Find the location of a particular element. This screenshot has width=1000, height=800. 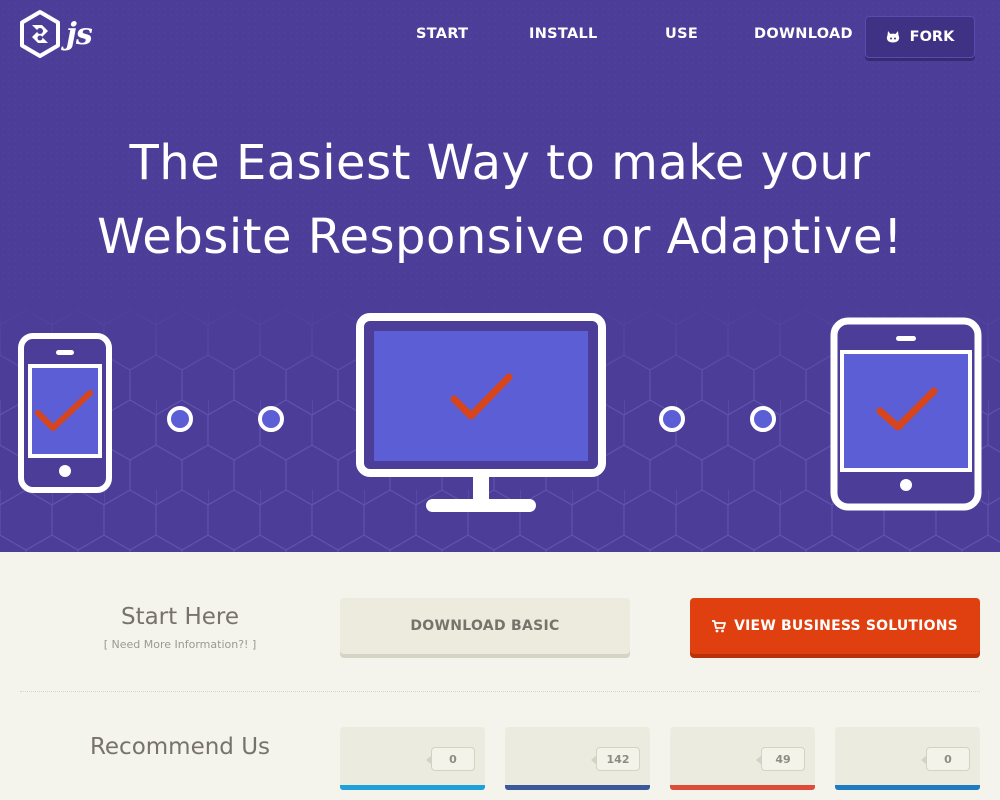

fork-button: FORK is located at coordinates (920, 37).